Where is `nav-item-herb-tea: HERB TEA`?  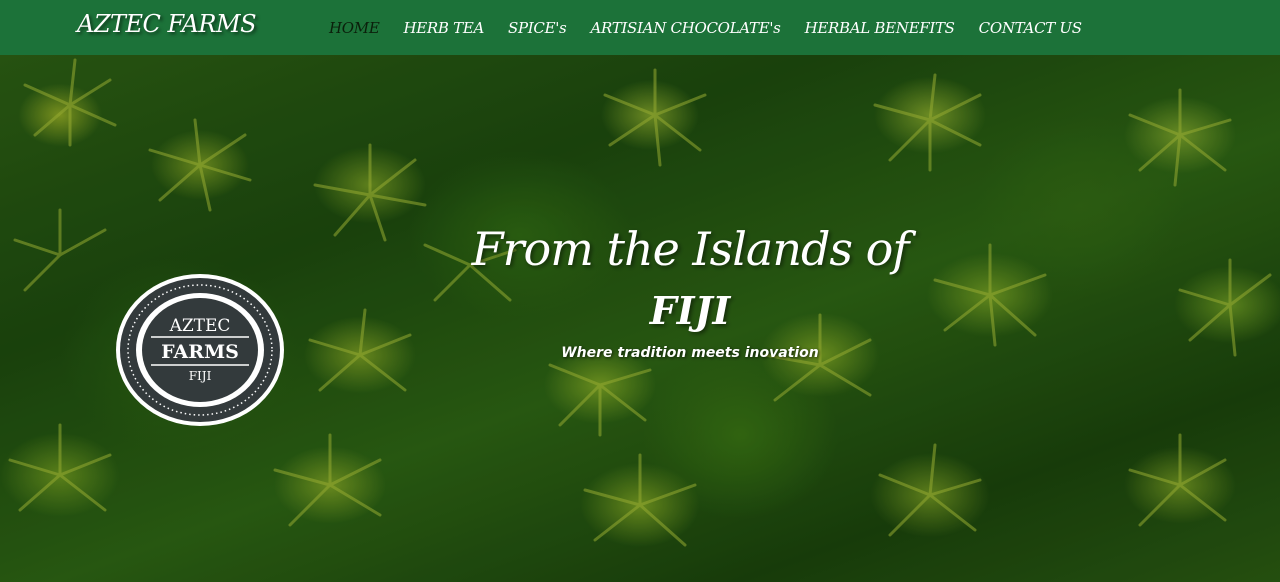
nav-item-herb-tea: HERB TEA is located at coordinates (444, 27).